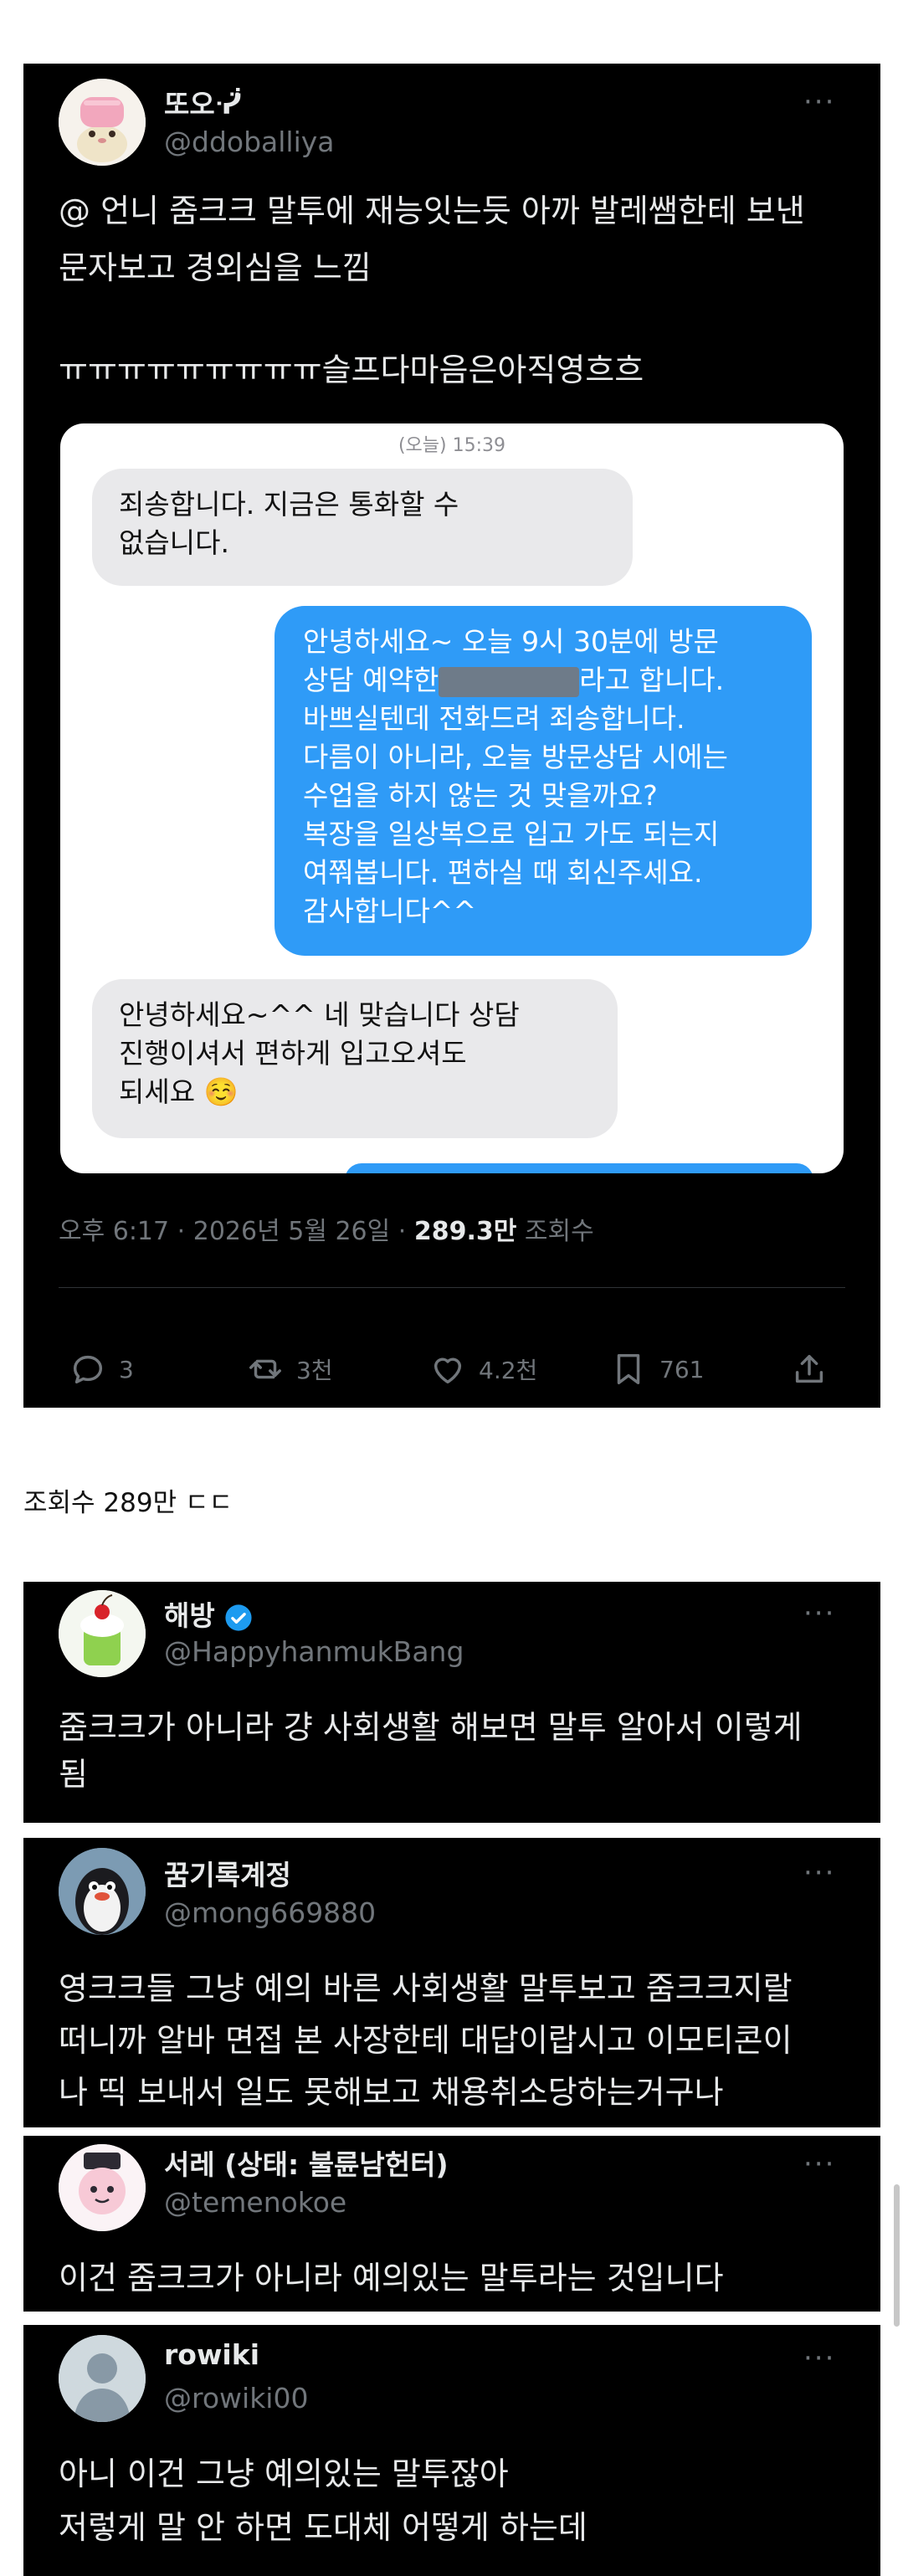 The width and height of the screenshot is (903, 2576). What do you see at coordinates (371, 680) in the screenshot?
I see `message-text: 상담 예약한` at bounding box center [371, 680].